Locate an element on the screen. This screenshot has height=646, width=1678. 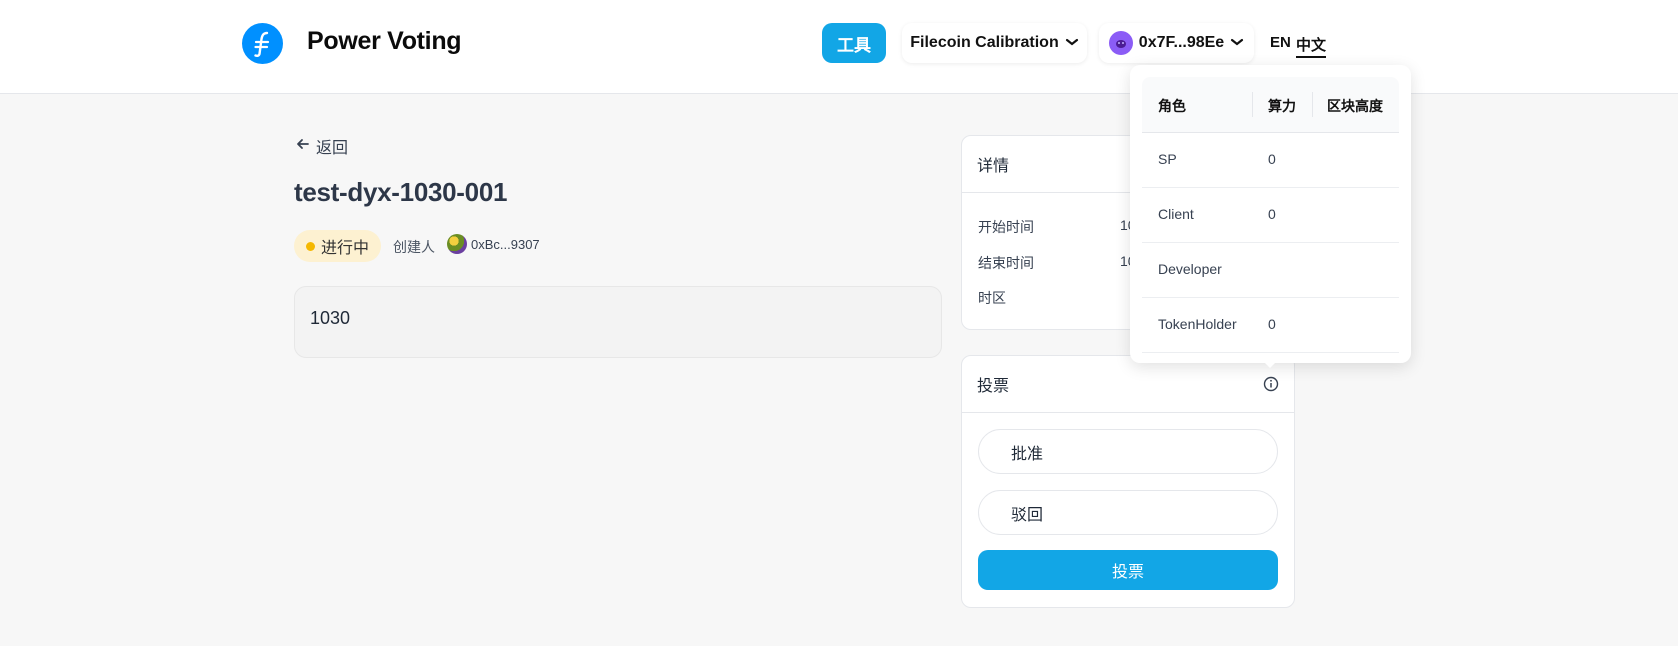
creator-chip: 0xBc...9307 is located at coordinates (493, 244).